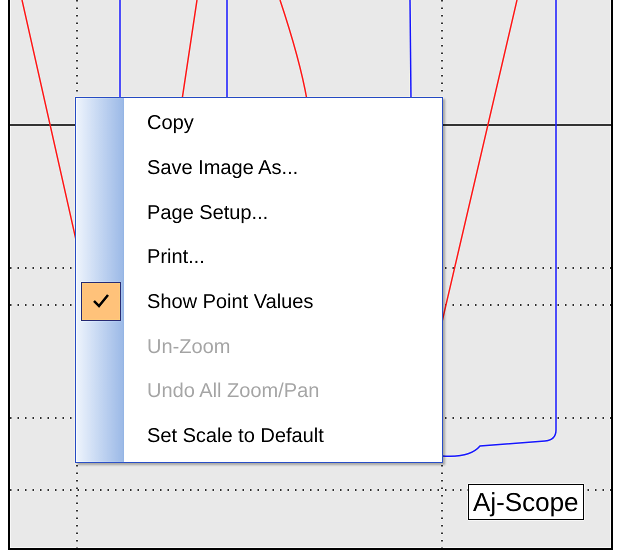  I want to click on menu-item: Show Point Values, so click(259, 302).